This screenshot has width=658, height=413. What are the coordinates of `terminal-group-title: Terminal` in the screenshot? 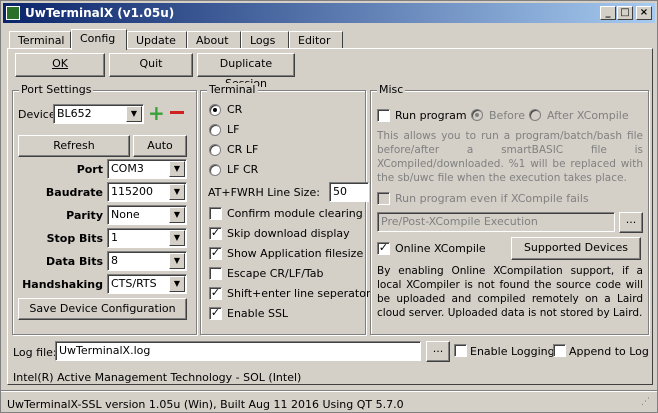 It's located at (232, 89).